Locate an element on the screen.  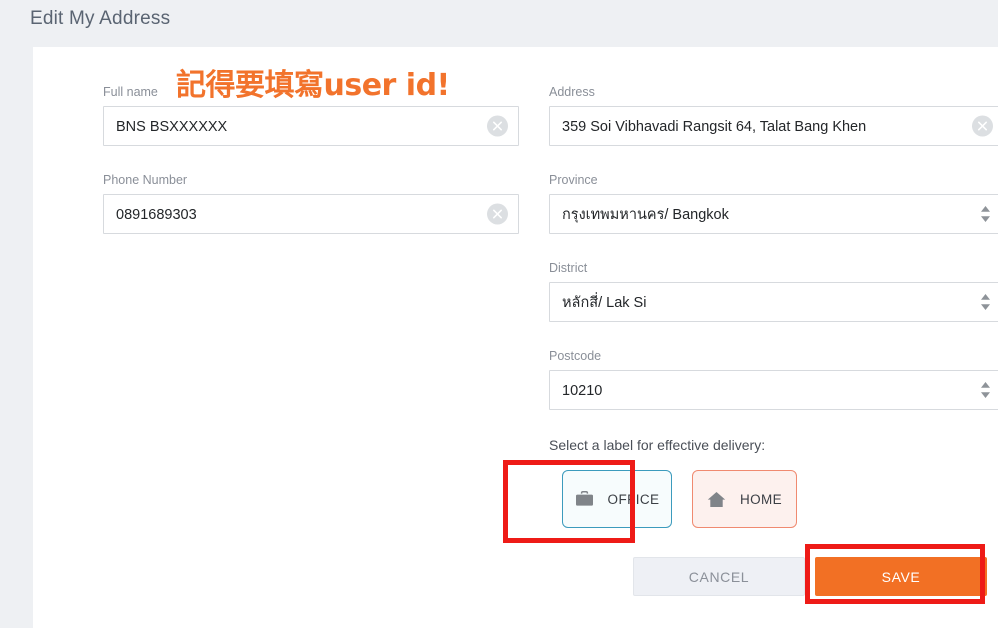
field-fullname: Full name BNS BSXXXXXX is located at coordinates (311, 115).